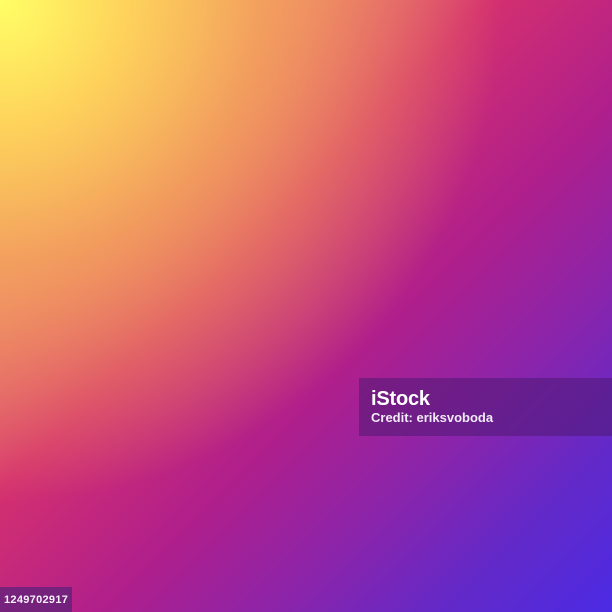 The image size is (612, 612). What do you see at coordinates (485, 407) in the screenshot?
I see `stock-watermark: iStock Credit: eriksvoboda` at bounding box center [485, 407].